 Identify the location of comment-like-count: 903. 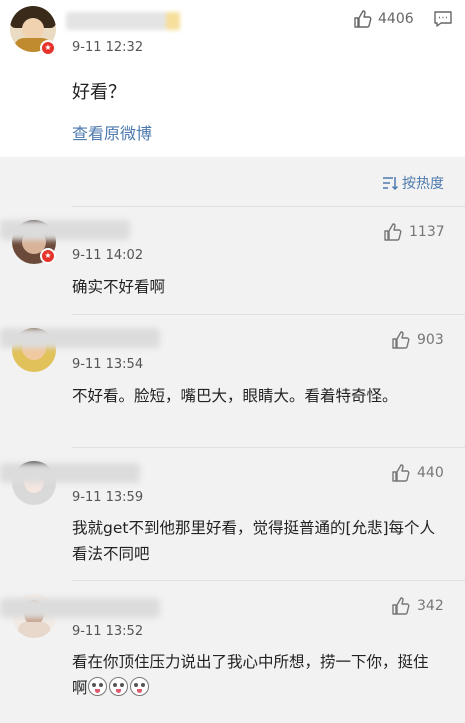
(430, 340).